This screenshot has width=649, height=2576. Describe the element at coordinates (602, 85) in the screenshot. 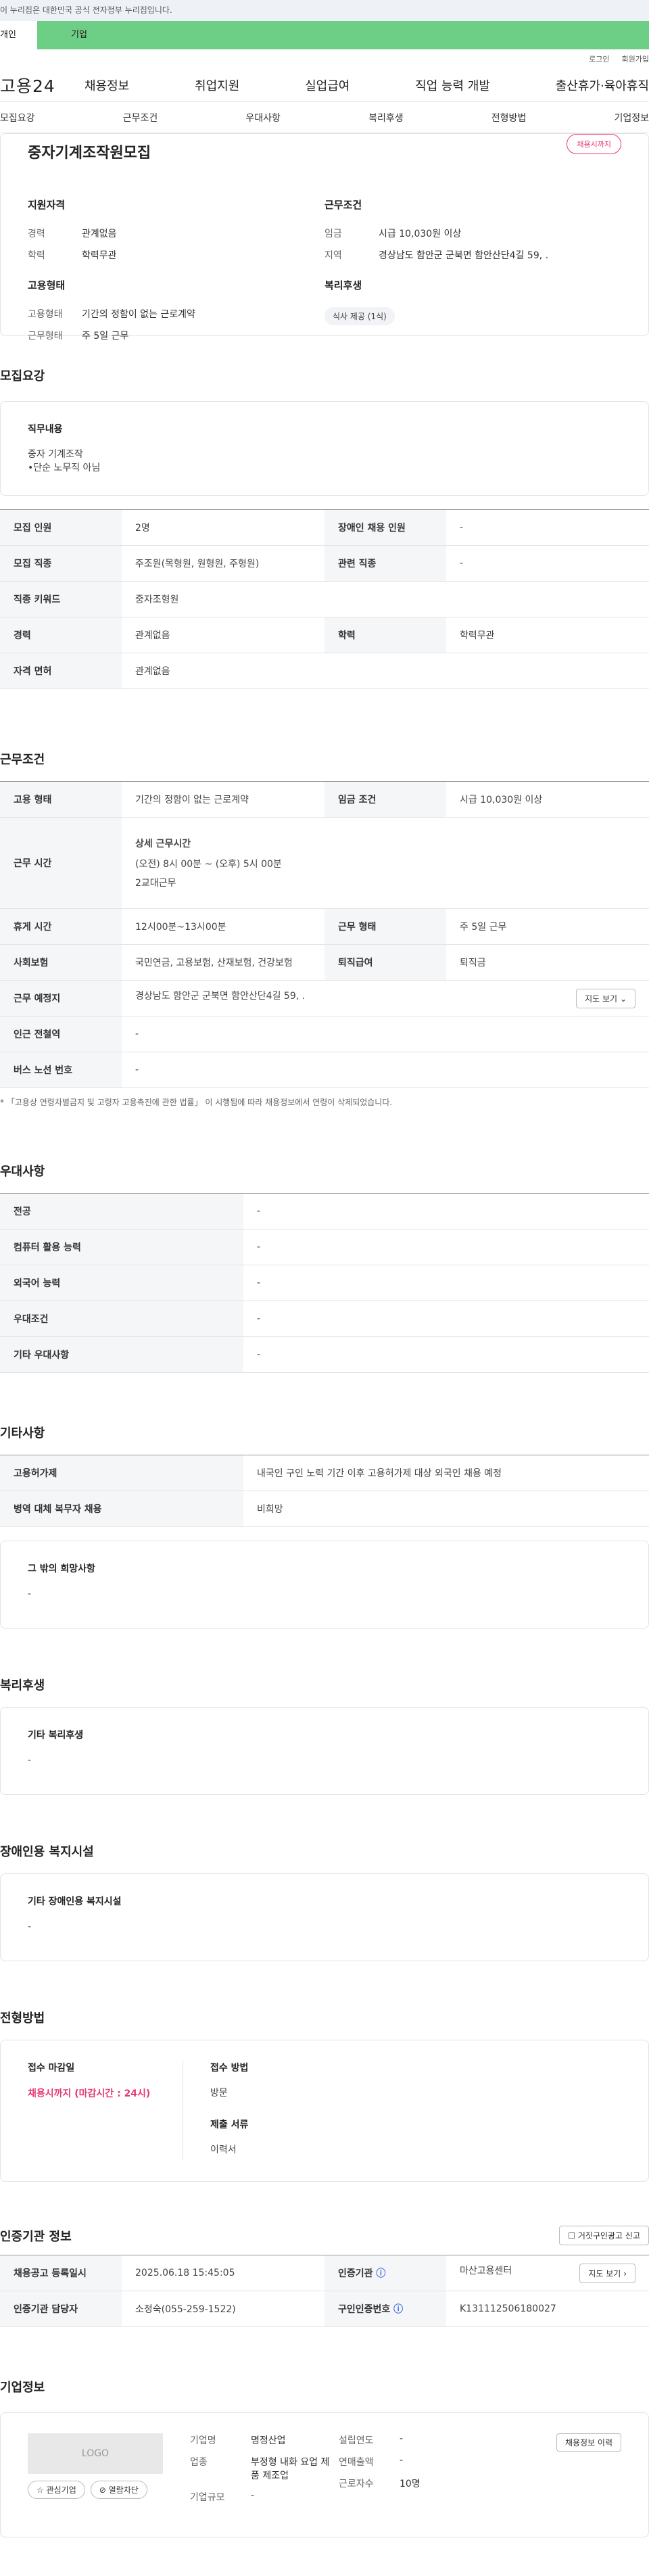

I see `gnb-item-parental-leave: 출산휴가·육아휴직` at that location.